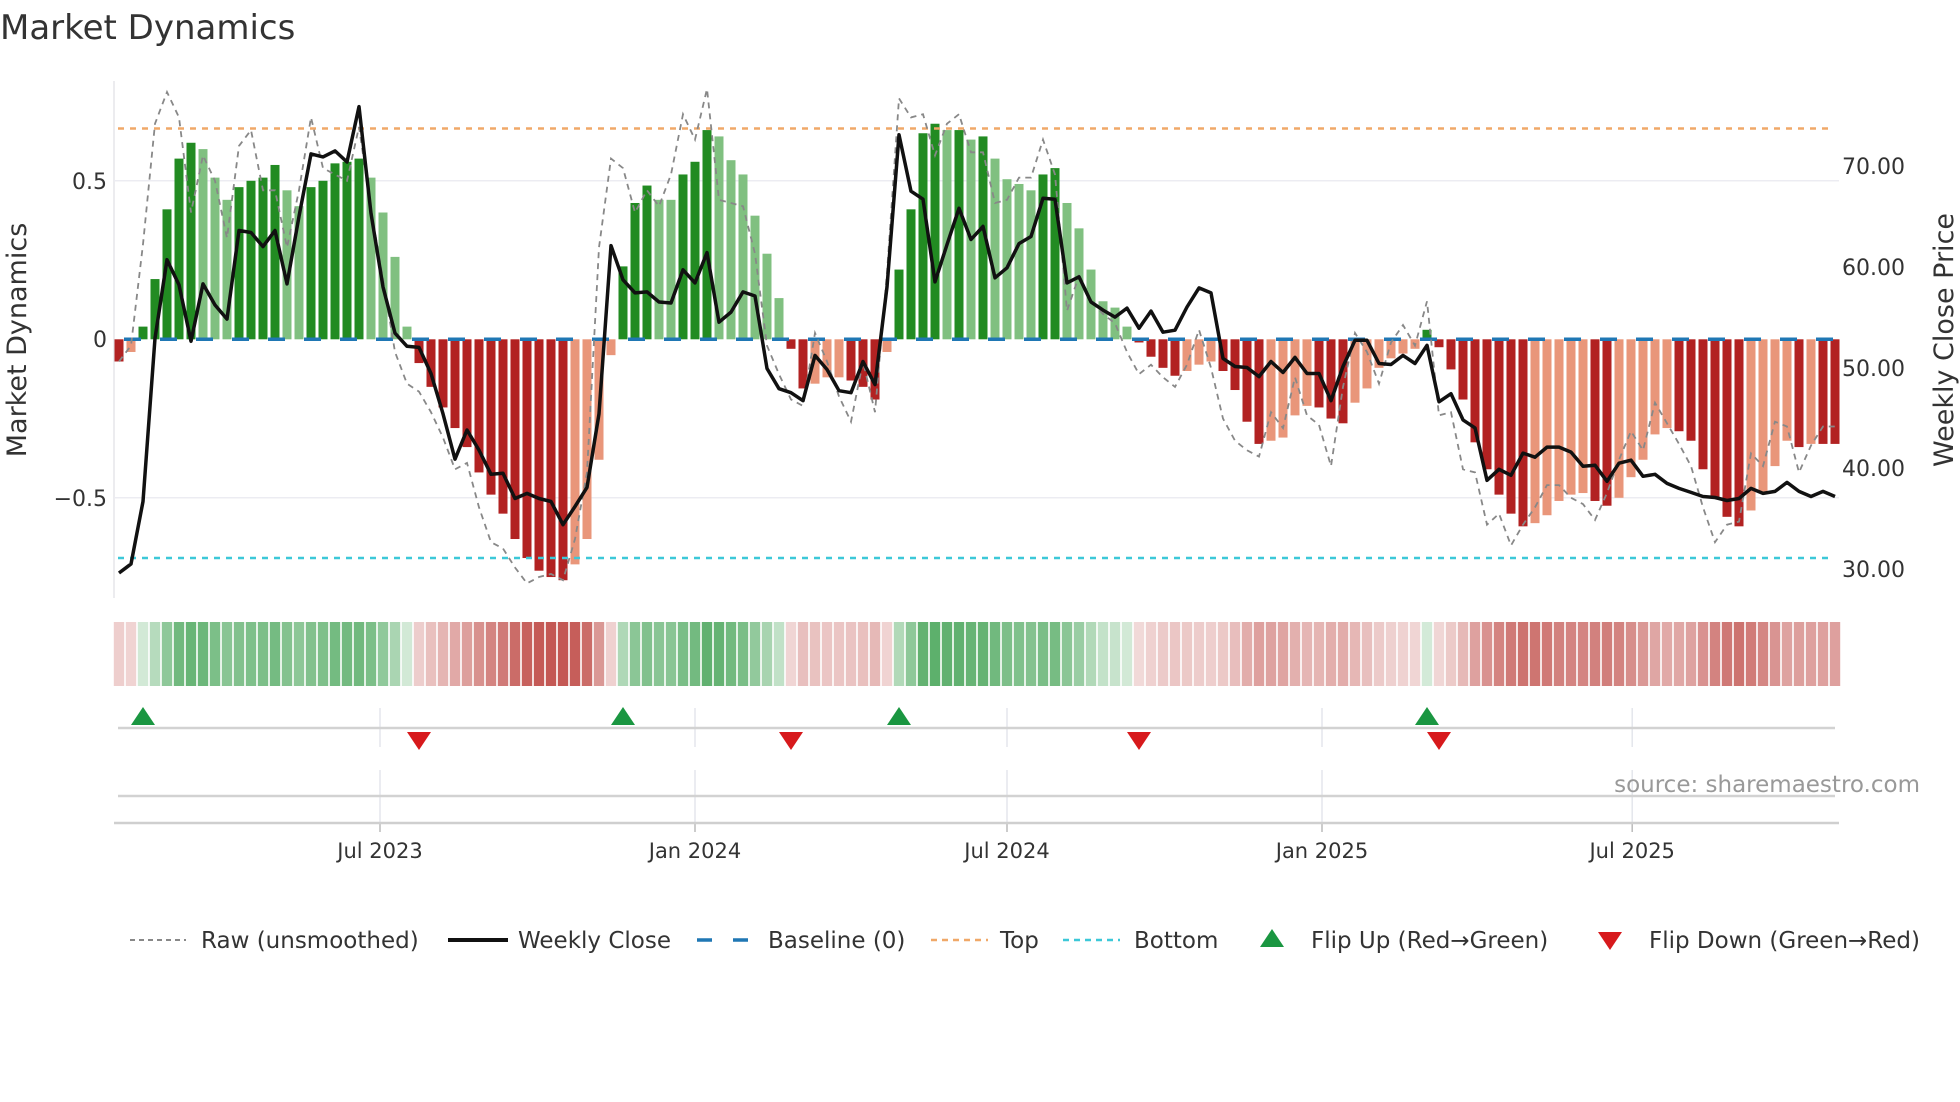 This screenshot has height=1102, width=1960. I want to click on y2-tick-label: 60.00, so click(1873, 268).